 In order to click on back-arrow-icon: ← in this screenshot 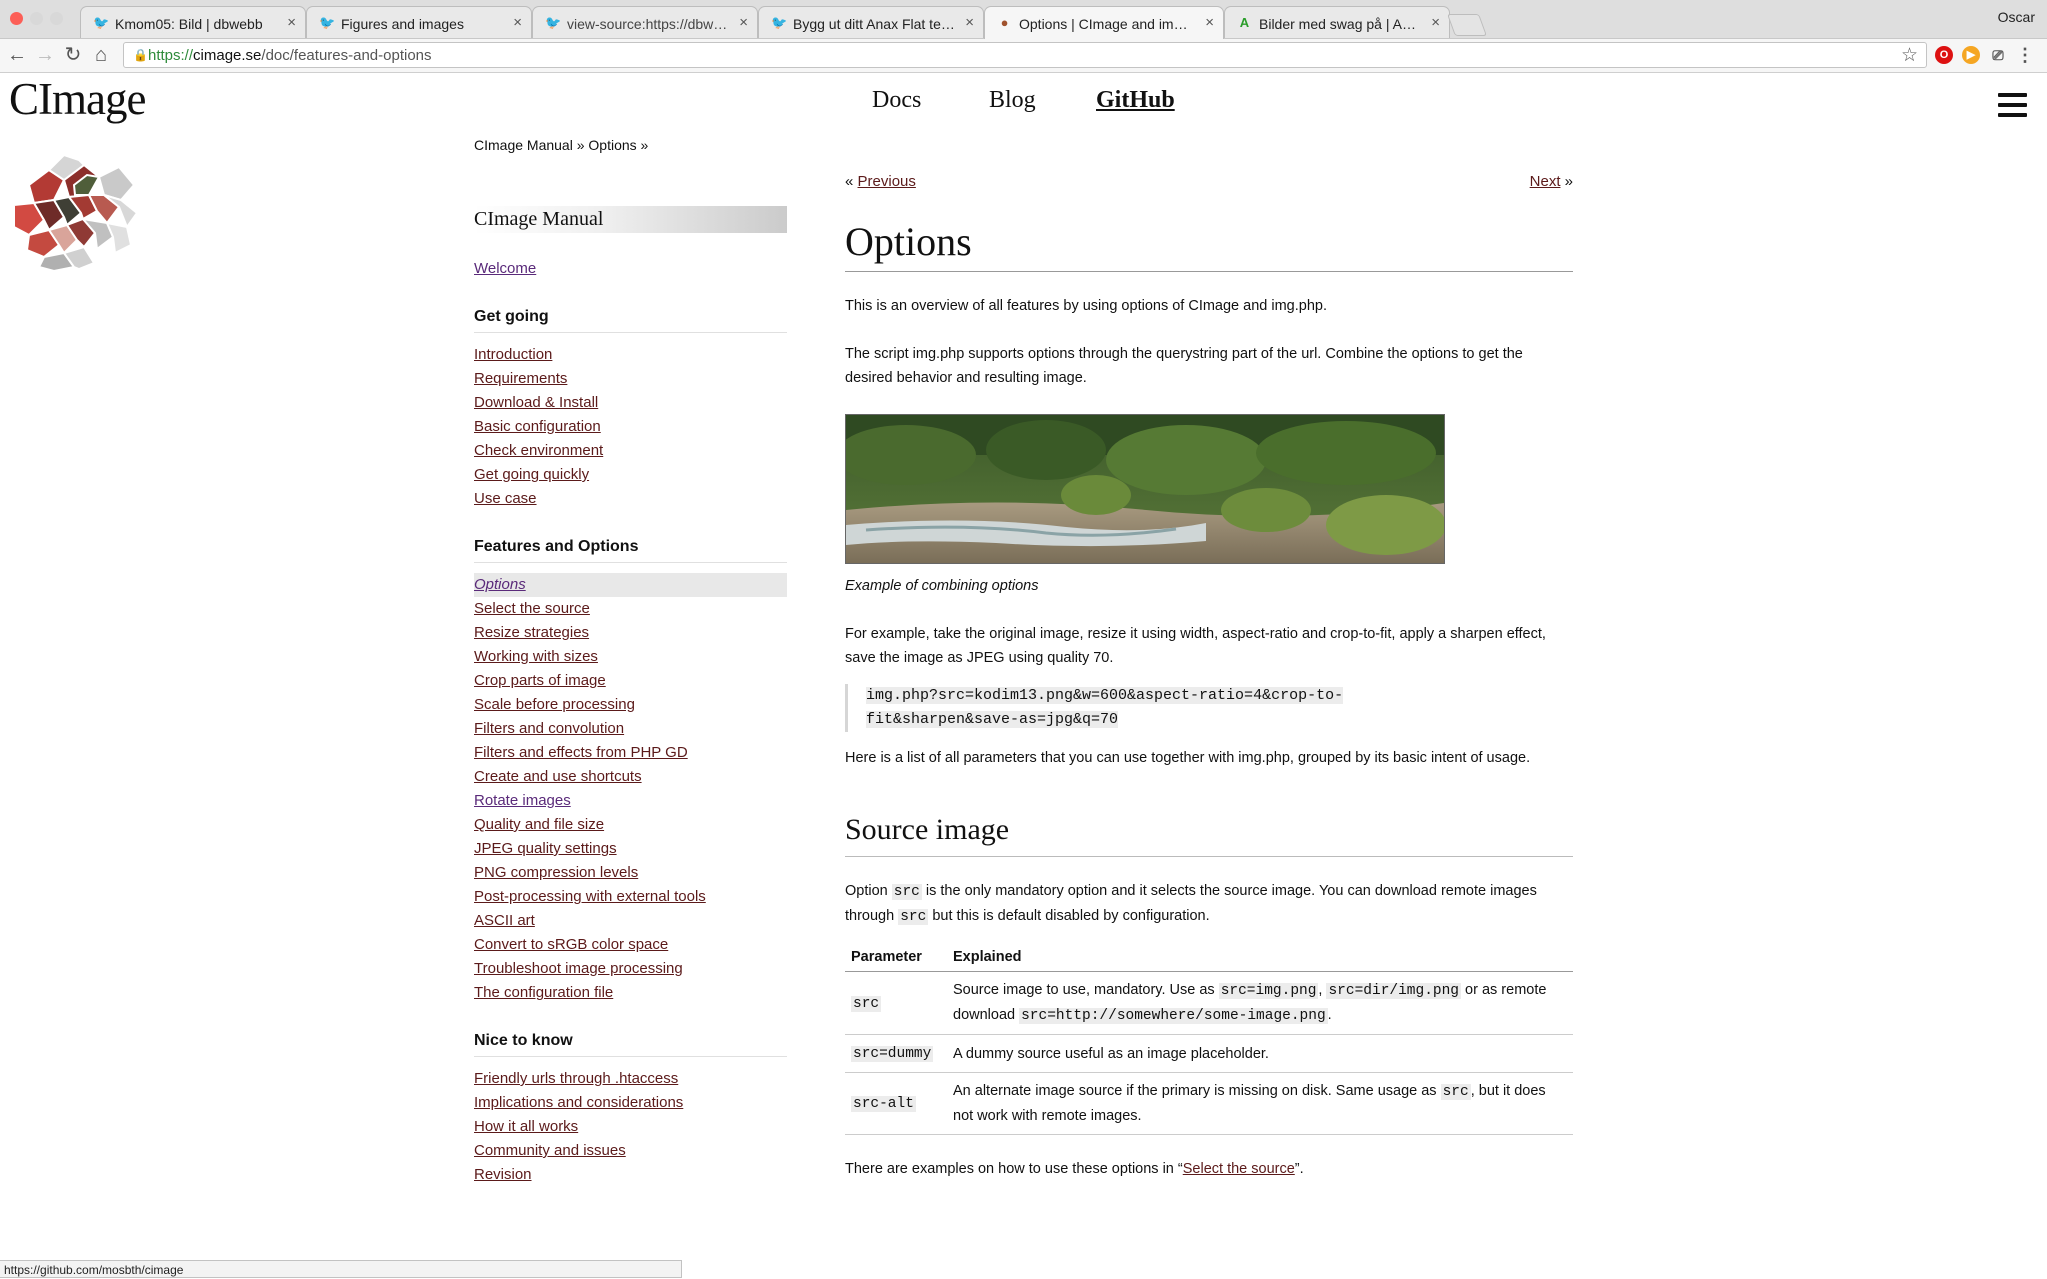, I will do `click(17, 55)`.